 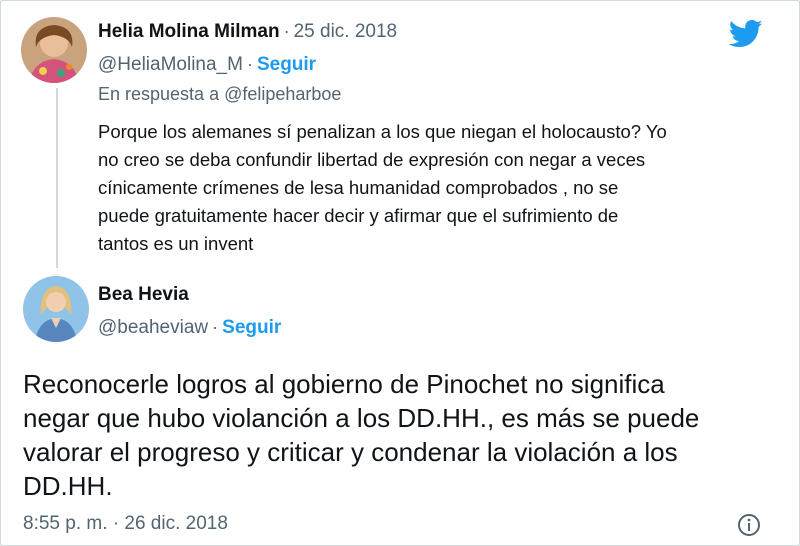 I want to click on follow-button-helia: Seguir, so click(x=286, y=65).